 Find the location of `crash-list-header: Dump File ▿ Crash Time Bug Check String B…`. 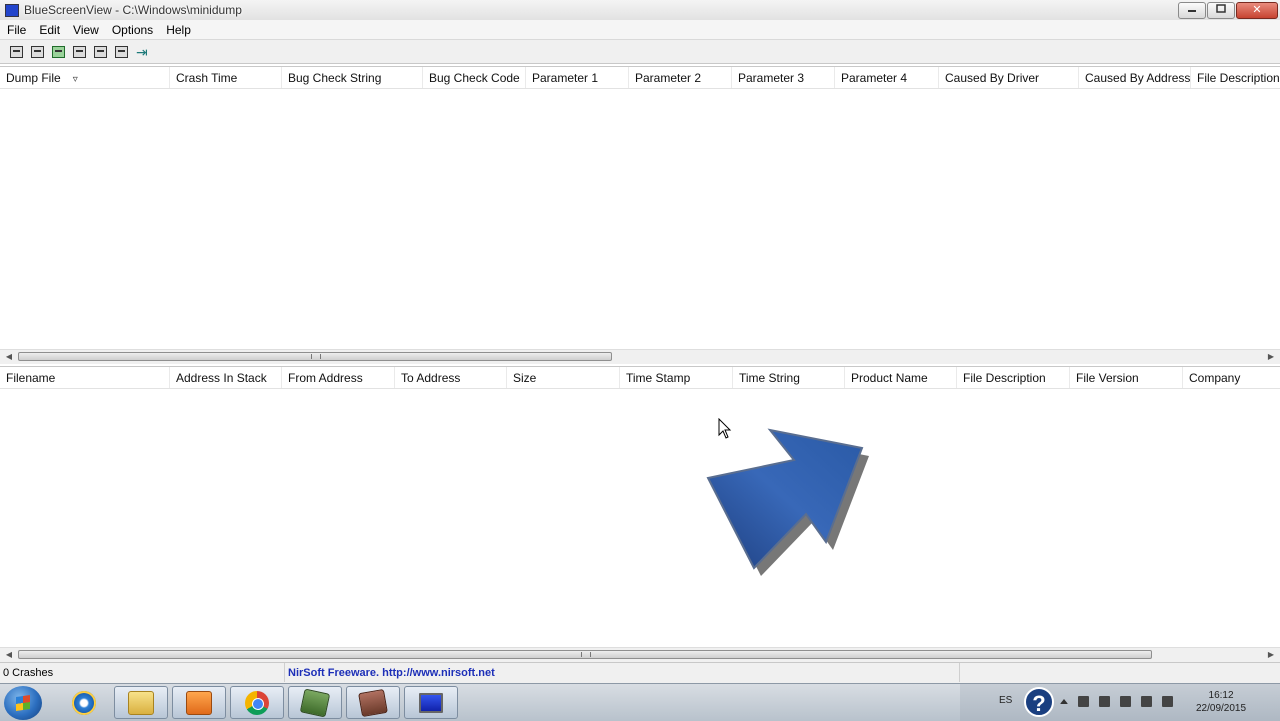

crash-list-header: Dump File ▿ Crash Time Bug Check String B… is located at coordinates (640, 78).